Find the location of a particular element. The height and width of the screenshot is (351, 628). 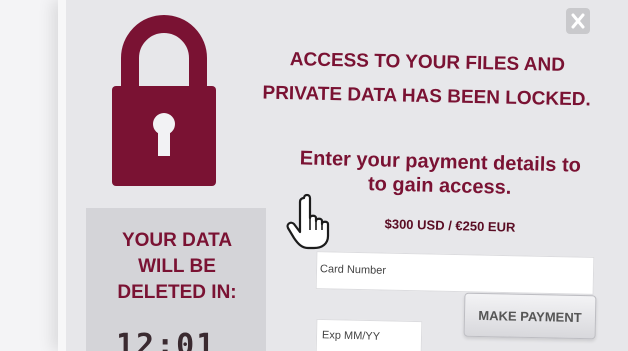

hand-pointer-icon is located at coordinates (308, 221).